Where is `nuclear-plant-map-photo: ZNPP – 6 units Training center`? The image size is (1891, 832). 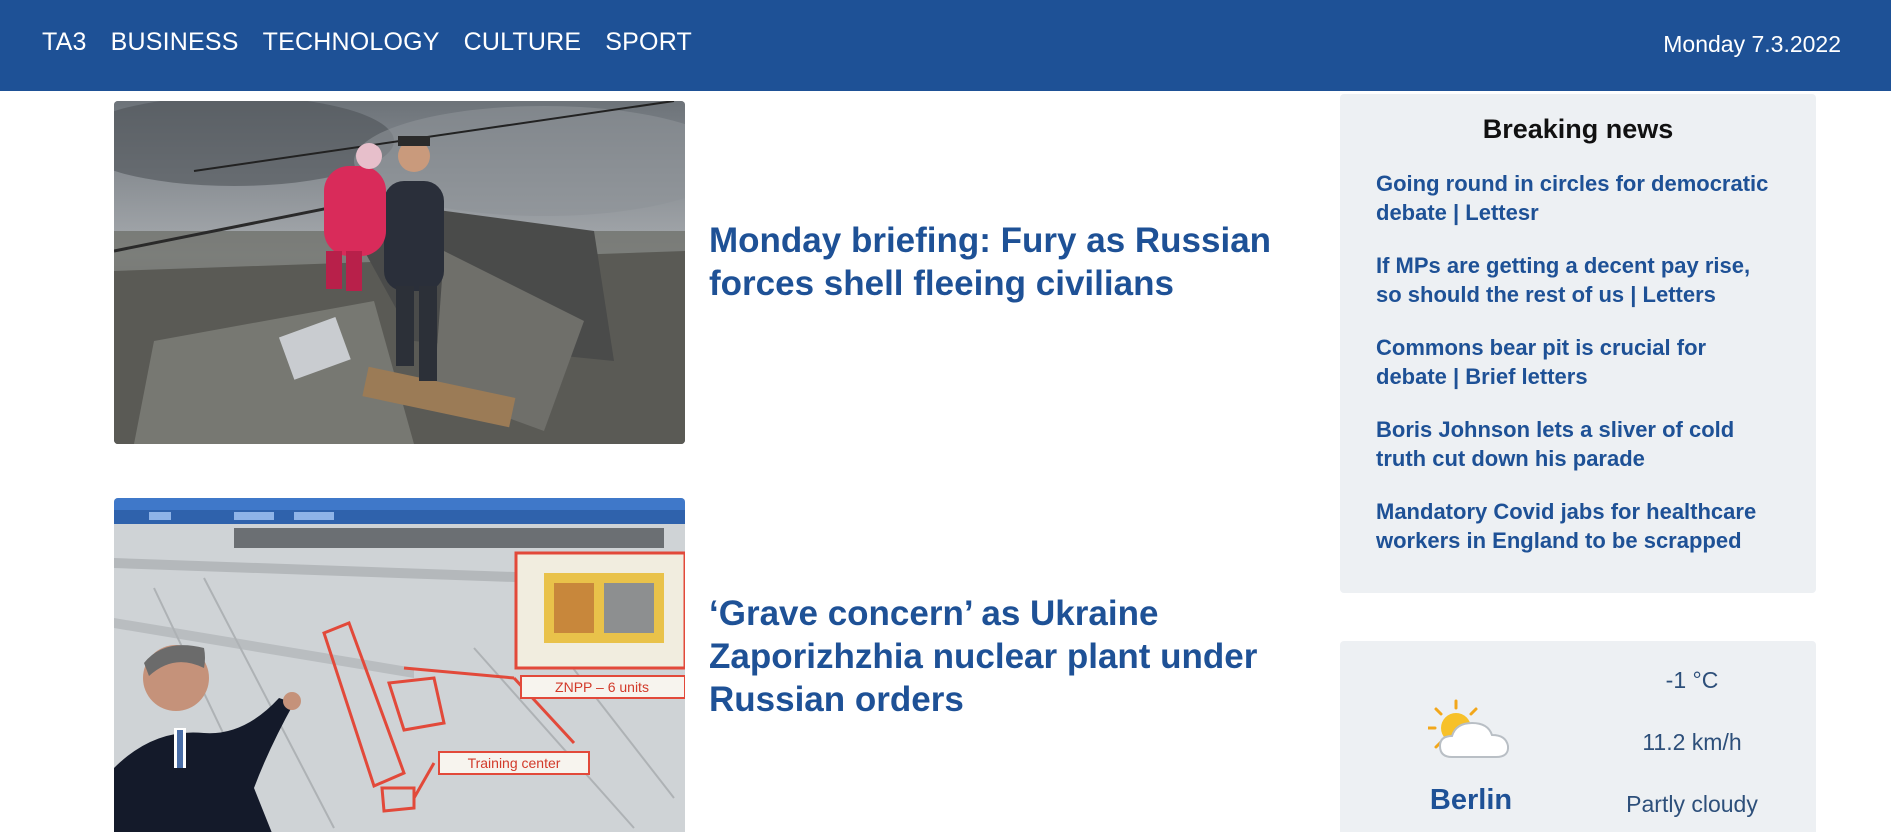
nuclear-plant-map-photo: ZNPP – 6 units Training center is located at coordinates (399, 665).